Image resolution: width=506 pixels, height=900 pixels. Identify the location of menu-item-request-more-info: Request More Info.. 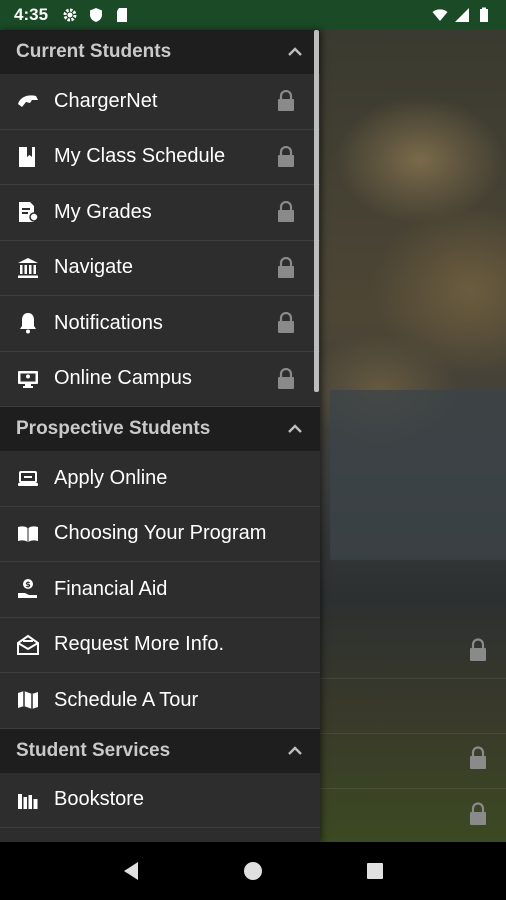
(160, 645).